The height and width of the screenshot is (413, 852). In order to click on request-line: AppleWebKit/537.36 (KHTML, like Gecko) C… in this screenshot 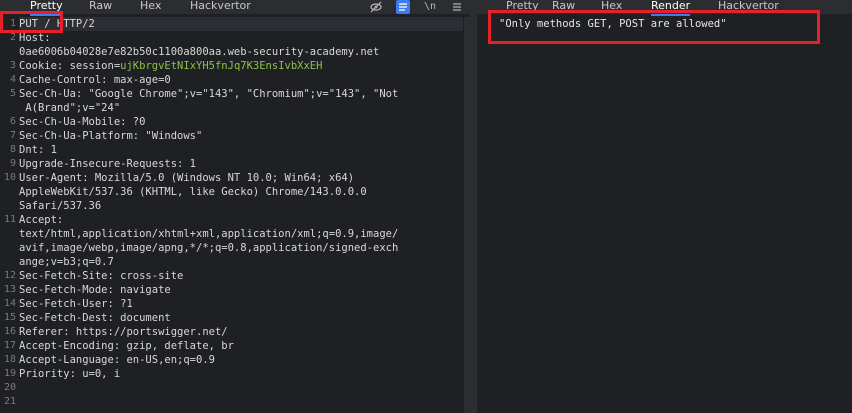, I will do `click(241, 192)`.